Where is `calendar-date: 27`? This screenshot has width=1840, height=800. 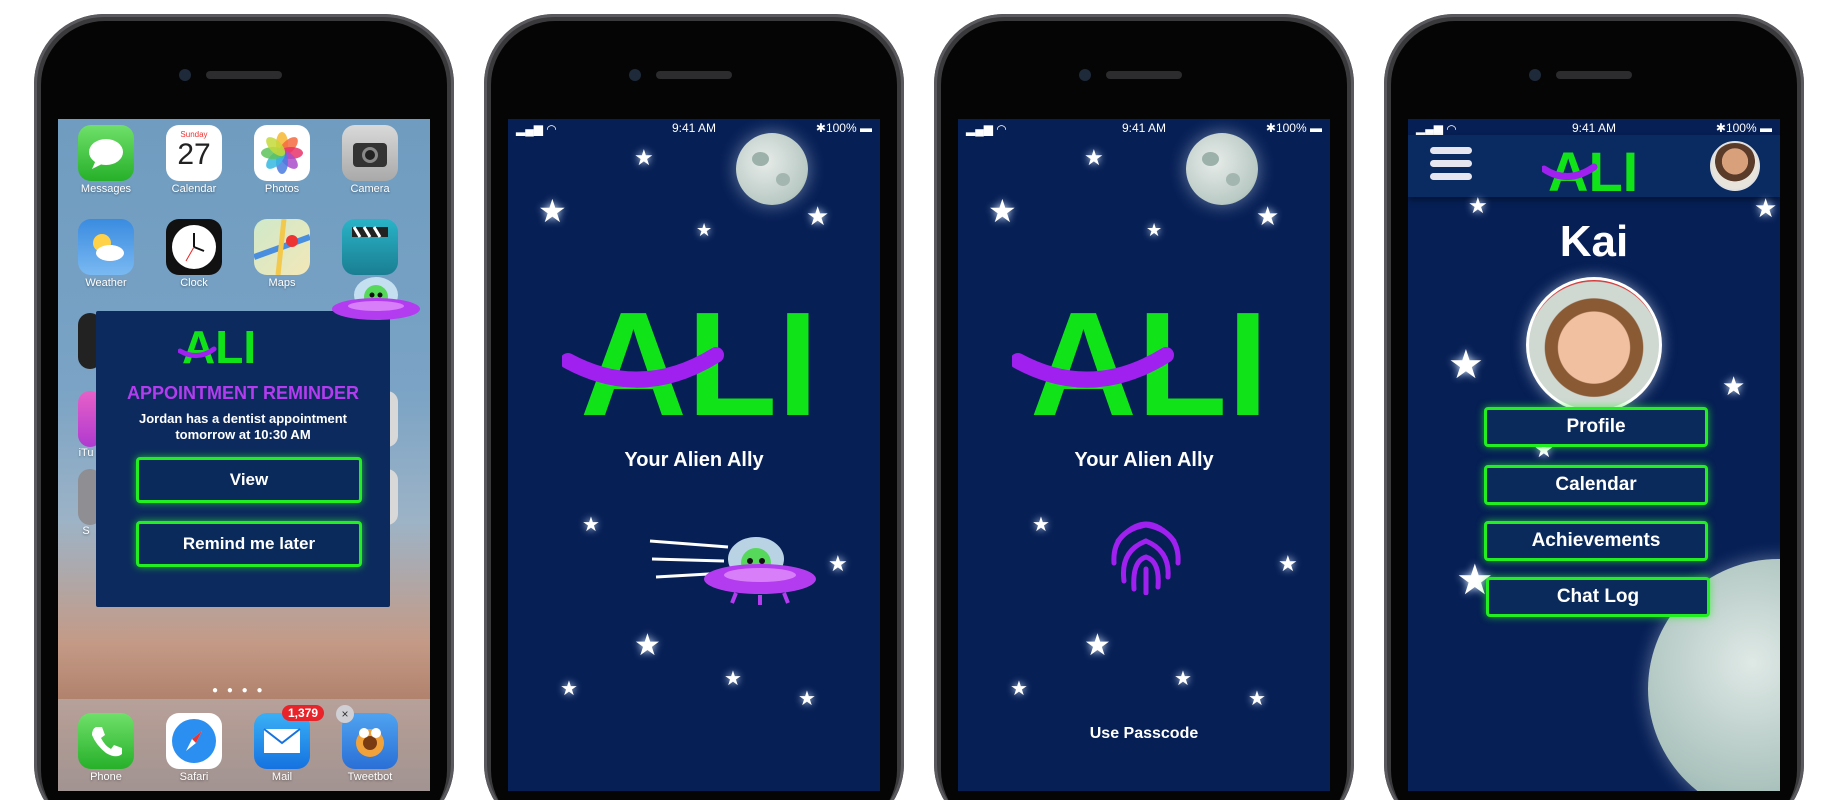
calendar-date: 27 is located at coordinates (194, 154).